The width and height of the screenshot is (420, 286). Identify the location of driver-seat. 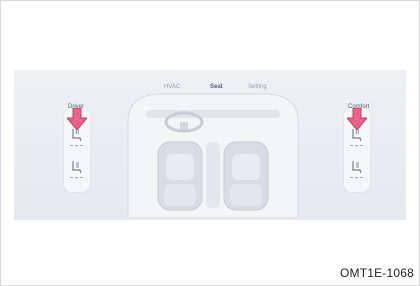
(180, 176).